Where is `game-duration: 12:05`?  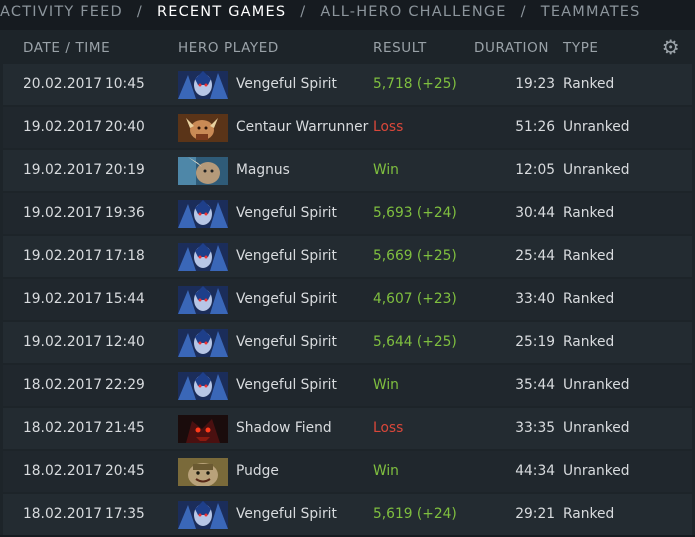 game-duration: 12:05 is located at coordinates (535, 170).